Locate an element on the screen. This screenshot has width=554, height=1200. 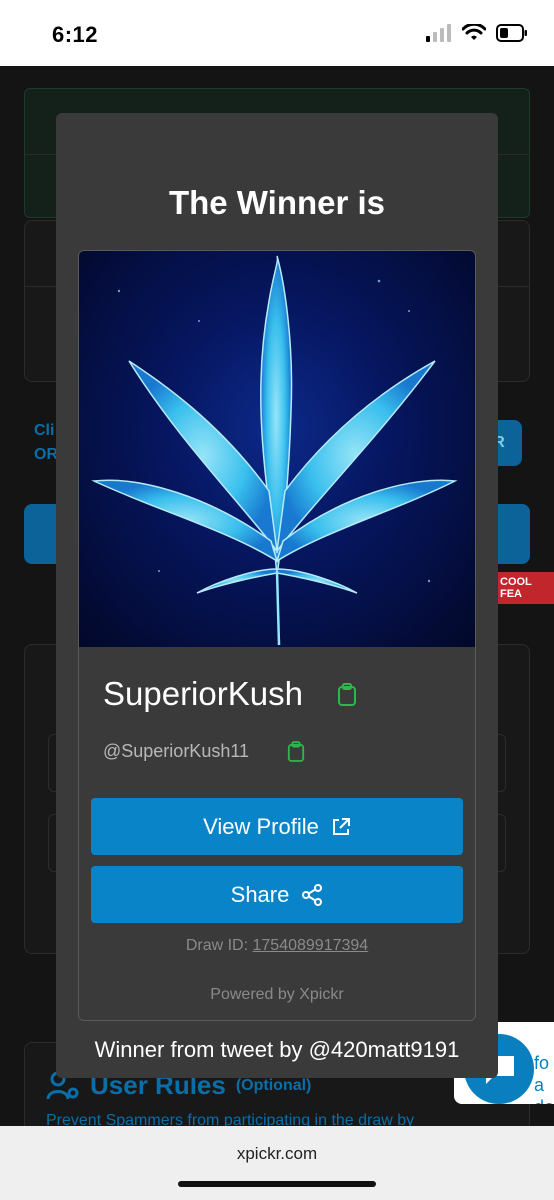
battery-icon is located at coordinates (511, 33).